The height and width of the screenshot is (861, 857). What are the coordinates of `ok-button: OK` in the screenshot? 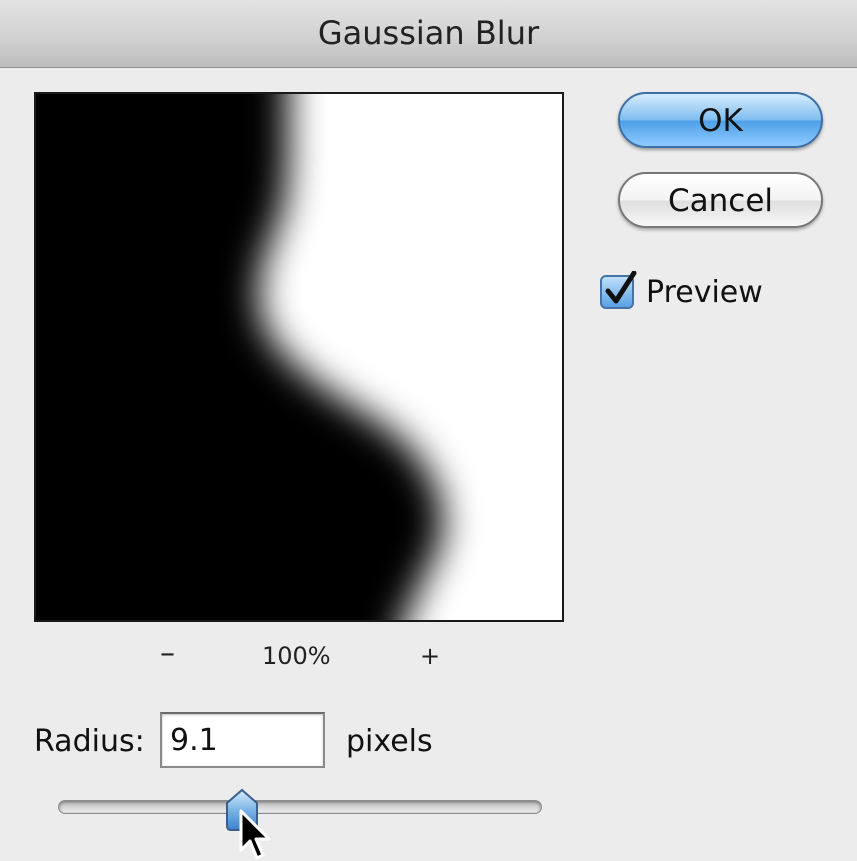 It's located at (720, 120).